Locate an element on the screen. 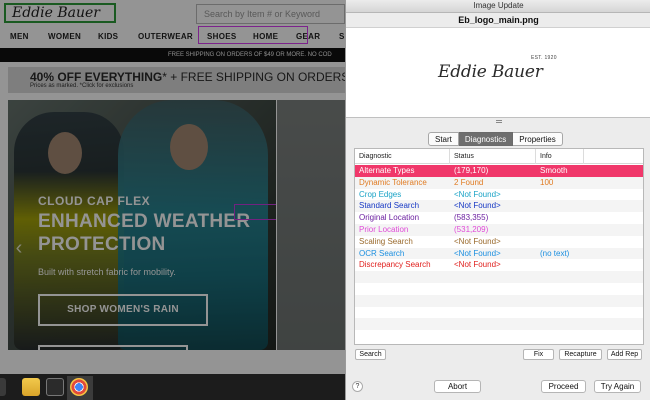 This screenshot has width=650, height=400. table-header: Diagnostic Status Info is located at coordinates (499, 156).